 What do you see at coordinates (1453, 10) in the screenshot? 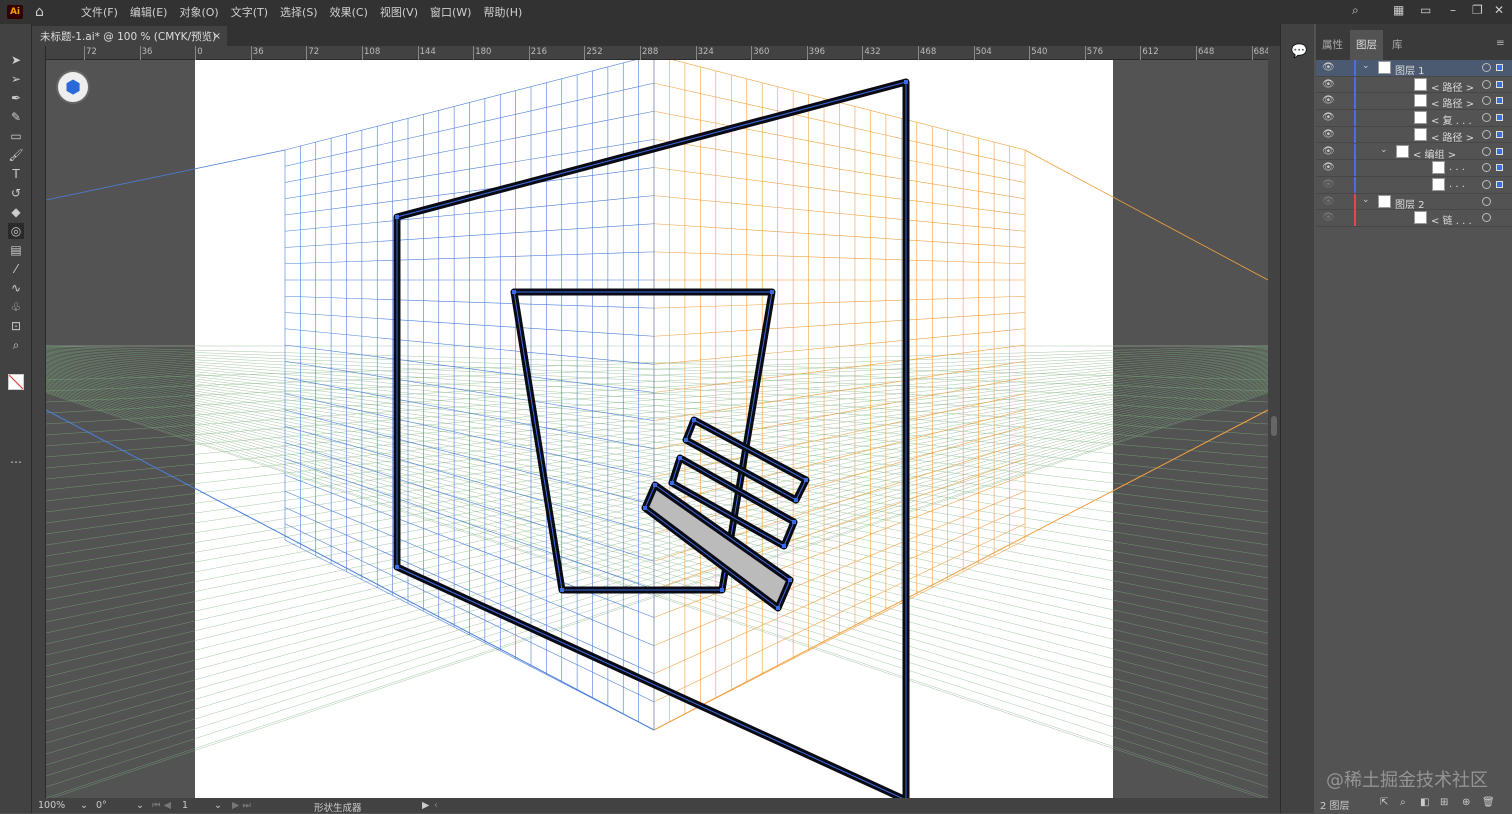
I see `minimize-icon: –` at bounding box center [1453, 10].